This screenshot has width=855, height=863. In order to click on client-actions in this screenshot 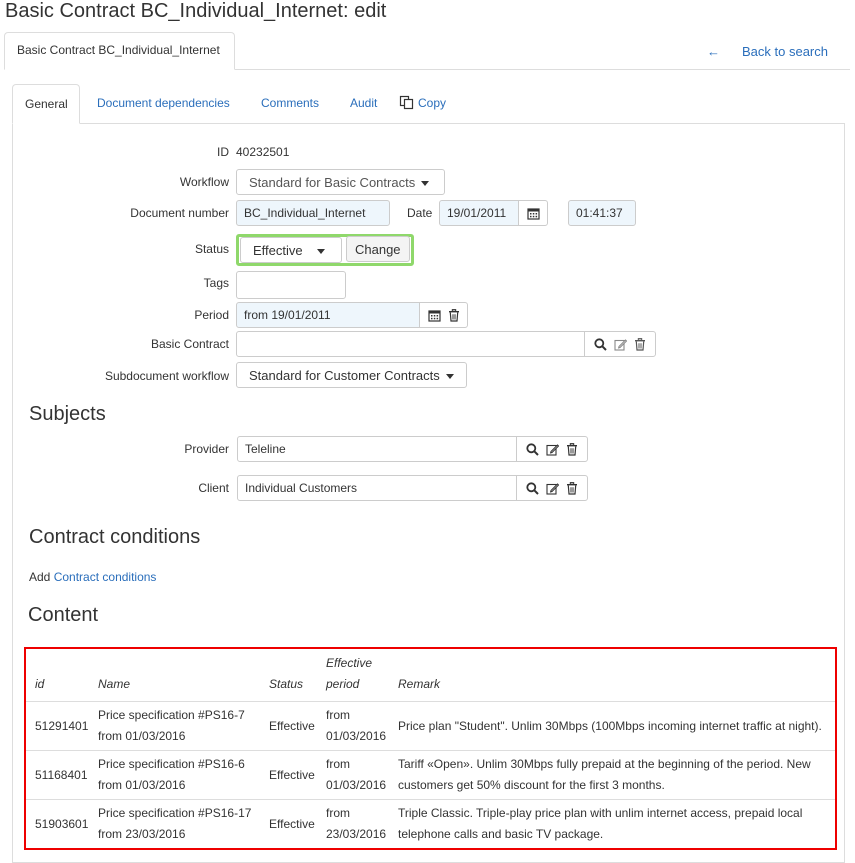, I will do `click(552, 488)`.